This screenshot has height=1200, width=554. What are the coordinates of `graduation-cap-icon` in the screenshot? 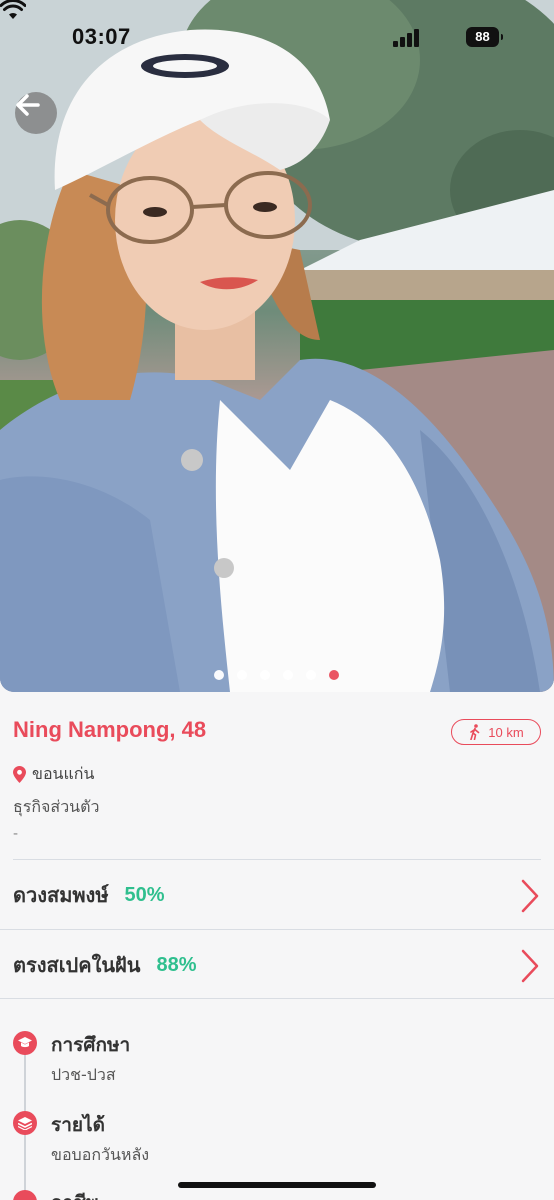 It's located at (25, 1043).